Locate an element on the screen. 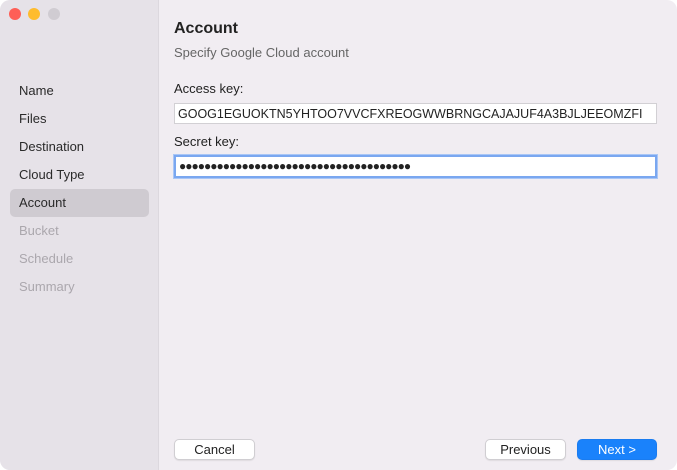 The height and width of the screenshot is (470, 677). previous-button: Previous is located at coordinates (525, 449).